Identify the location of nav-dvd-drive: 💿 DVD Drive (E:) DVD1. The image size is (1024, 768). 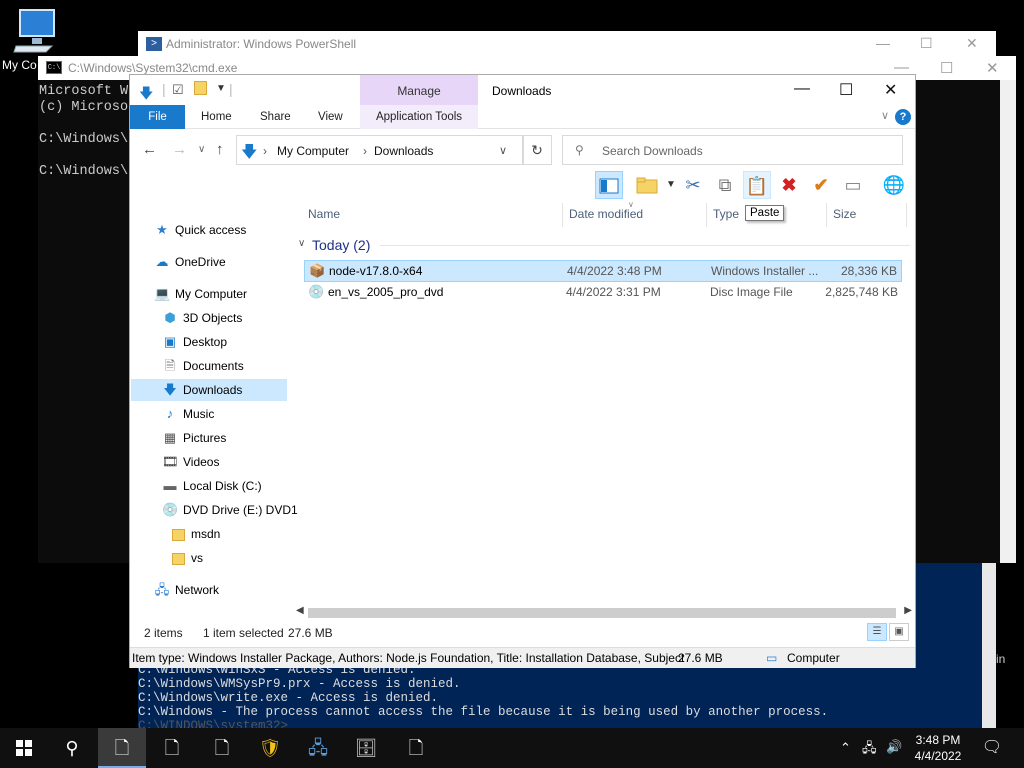
(230, 510).